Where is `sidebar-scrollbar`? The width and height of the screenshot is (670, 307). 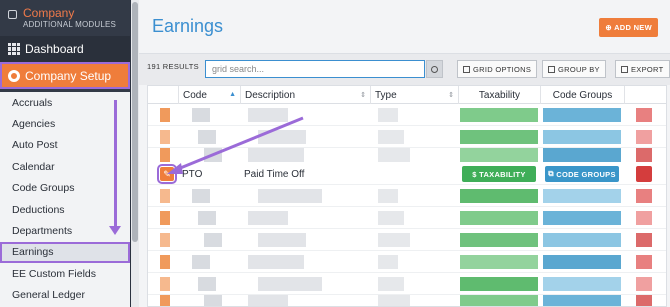 sidebar-scrollbar is located at coordinates (135, 153).